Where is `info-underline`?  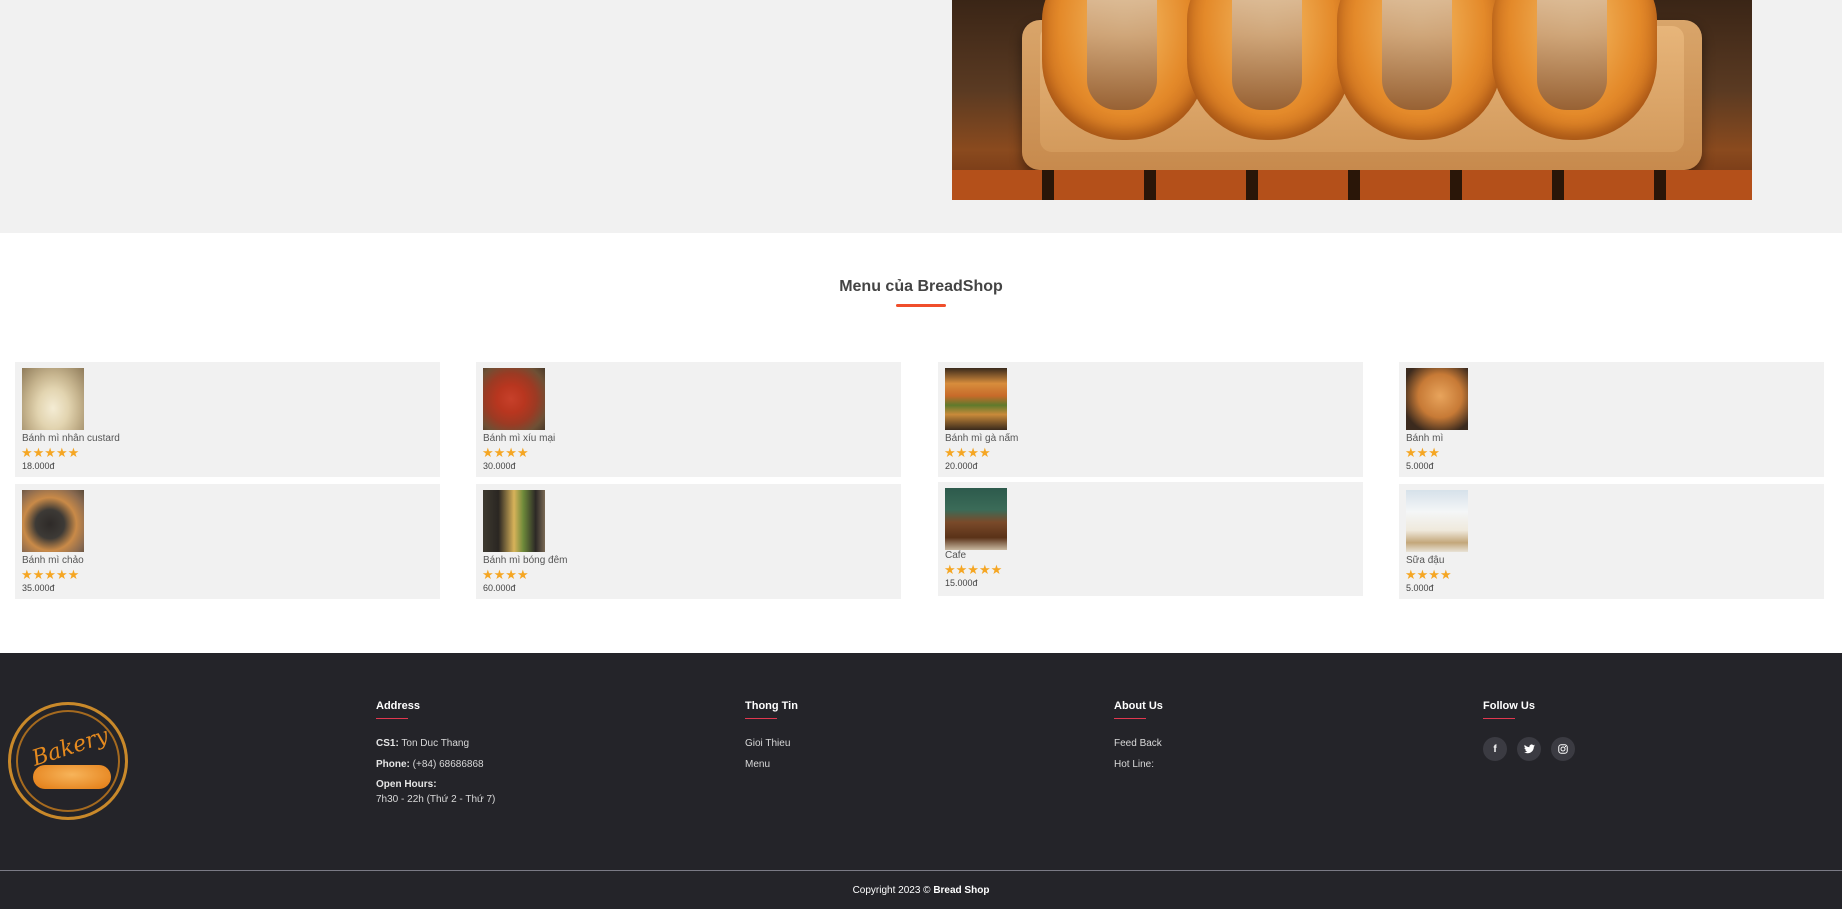
info-underline is located at coordinates (761, 718).